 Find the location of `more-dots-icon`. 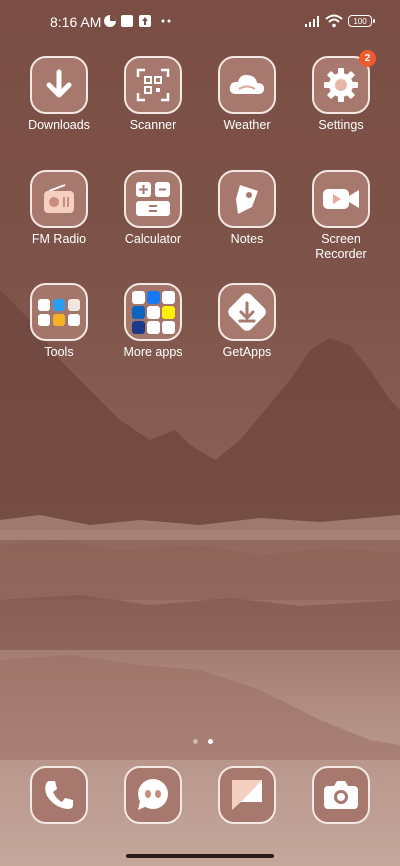

more-dots-icon is located at coordinates (167, 21).